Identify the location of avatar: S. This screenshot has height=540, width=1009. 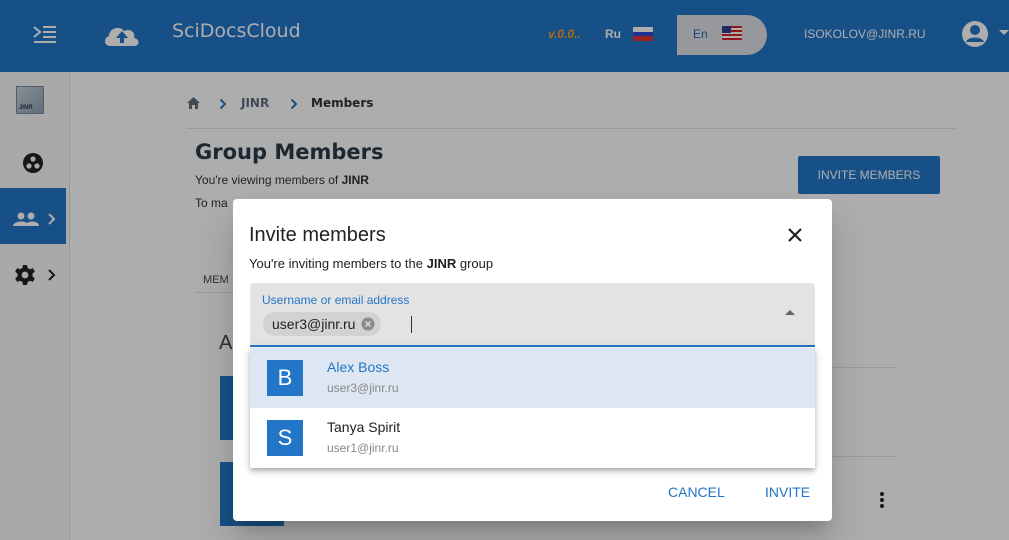
(285, 438).